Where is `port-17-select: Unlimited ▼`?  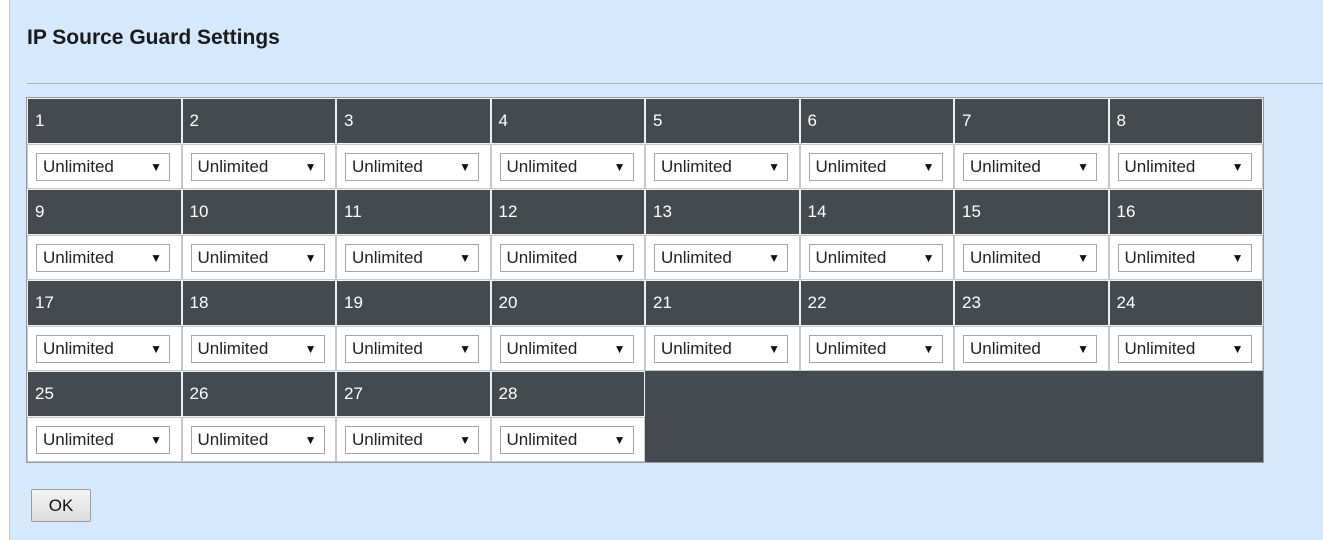
port-17-select: Unlimited ▼ is located at coordinates (103, 348).